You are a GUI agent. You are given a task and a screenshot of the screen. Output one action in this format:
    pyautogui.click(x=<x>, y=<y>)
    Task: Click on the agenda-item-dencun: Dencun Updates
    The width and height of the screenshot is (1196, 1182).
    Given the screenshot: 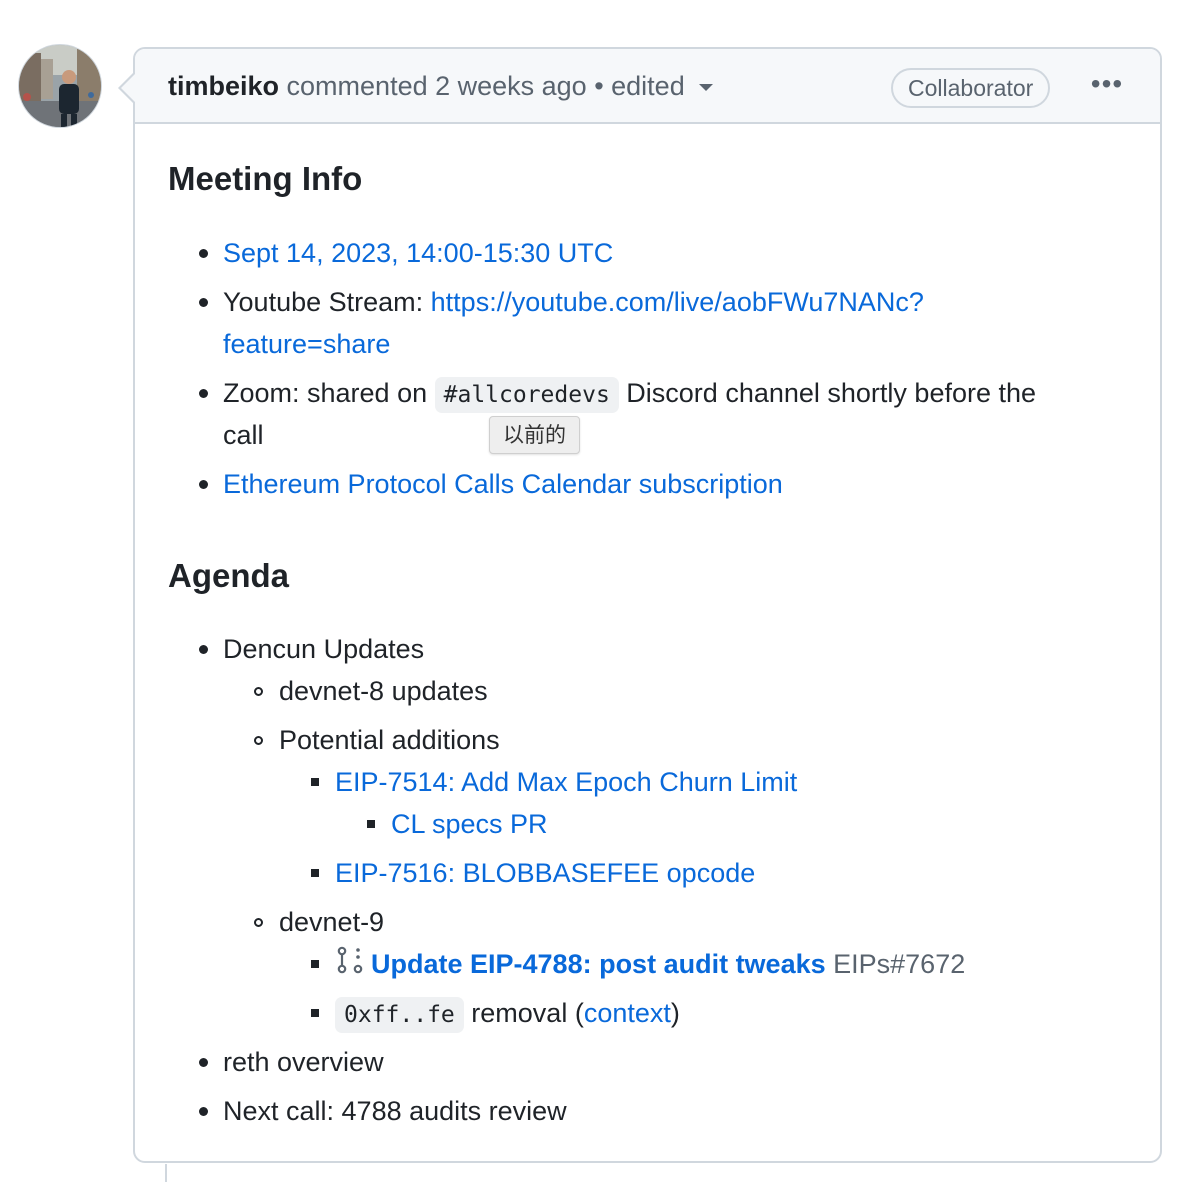 What is the action you would take?
    pyautogui.click(x=324, y=649)
    